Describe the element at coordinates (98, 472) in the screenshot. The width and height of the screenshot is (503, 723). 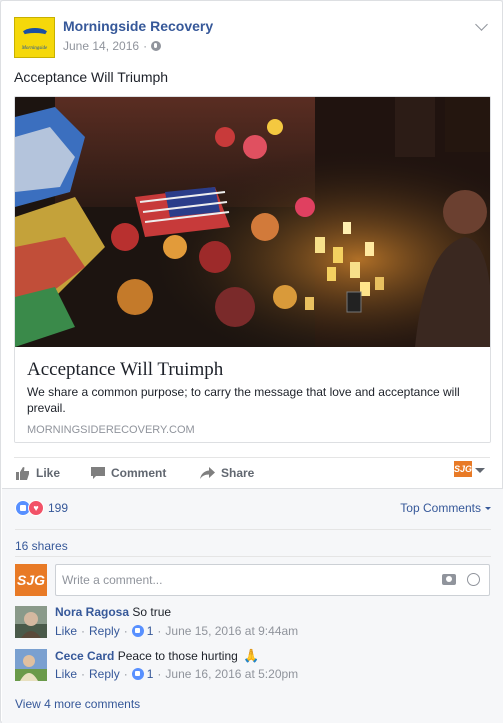
I see `speech-bubble-icon` at that location.